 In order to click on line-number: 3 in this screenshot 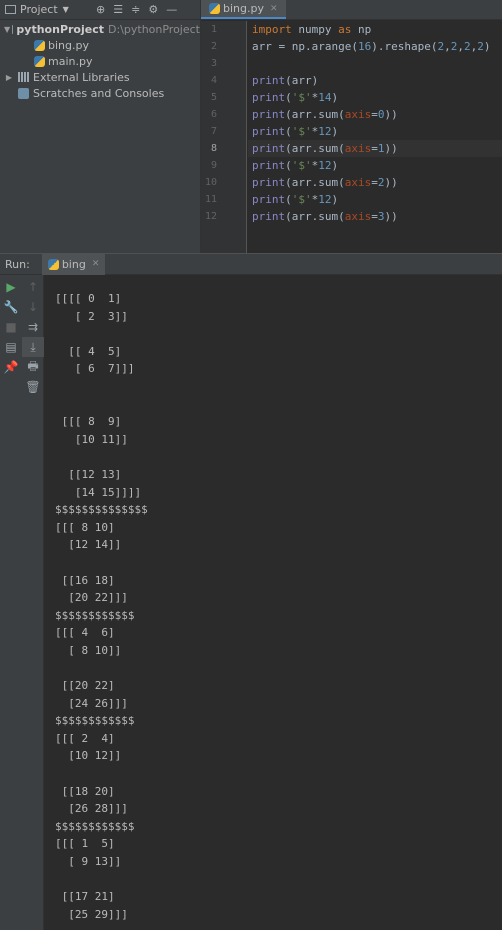, I will do `click(213, 63)`.